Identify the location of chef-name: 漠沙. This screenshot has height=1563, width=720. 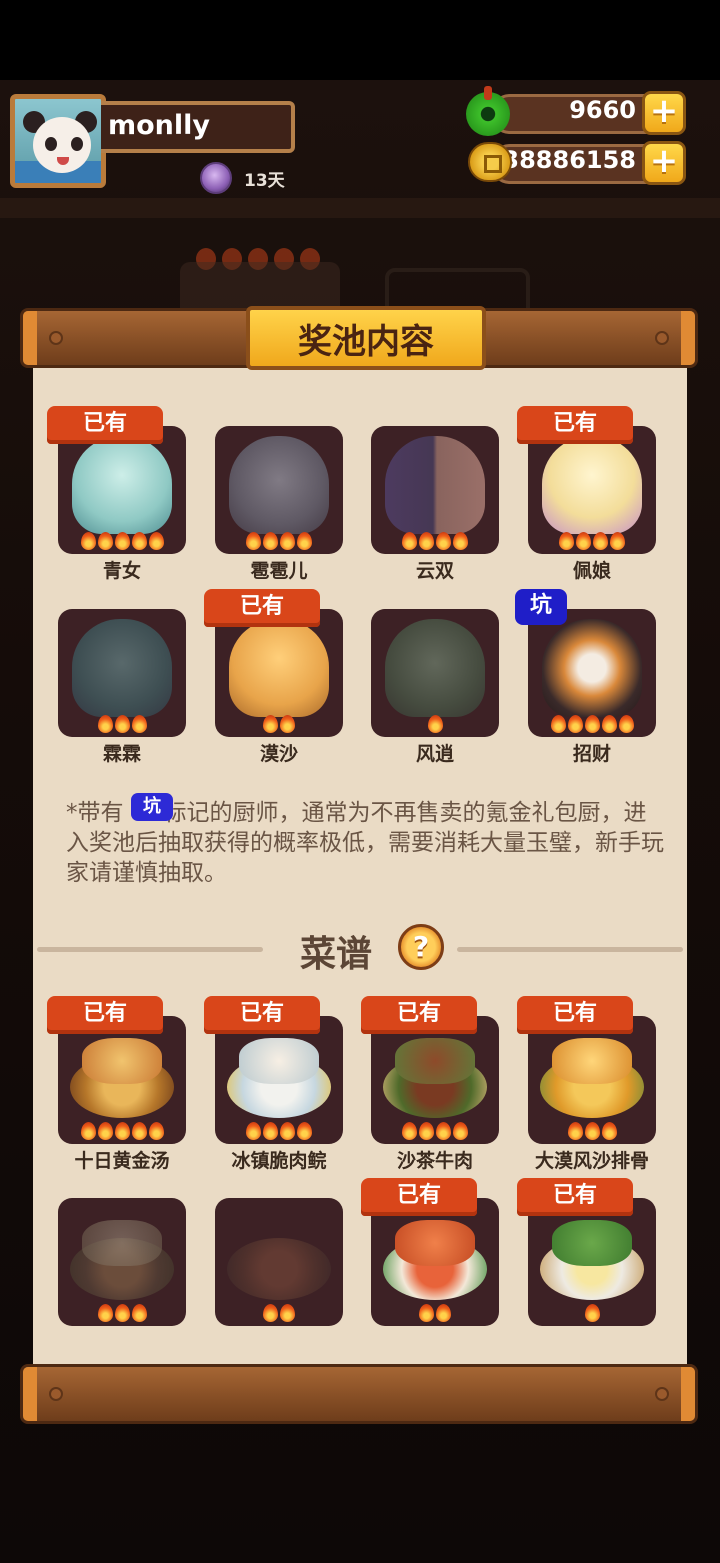
(278, 754).